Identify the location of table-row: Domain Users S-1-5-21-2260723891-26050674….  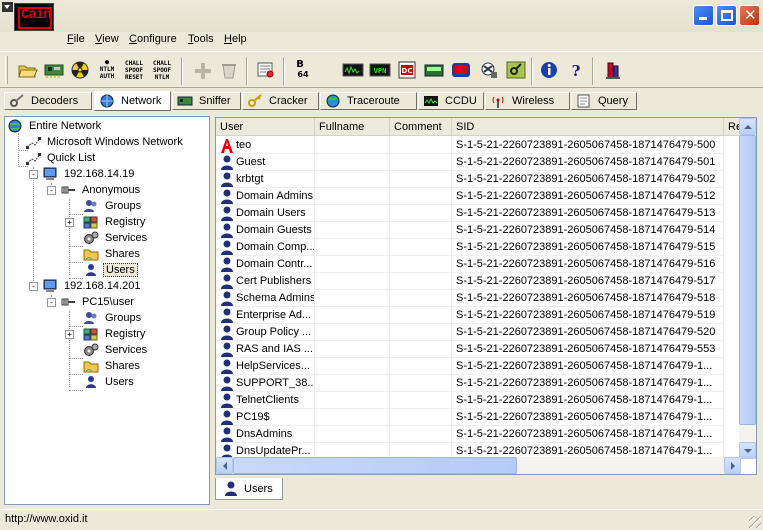
(478, 213).